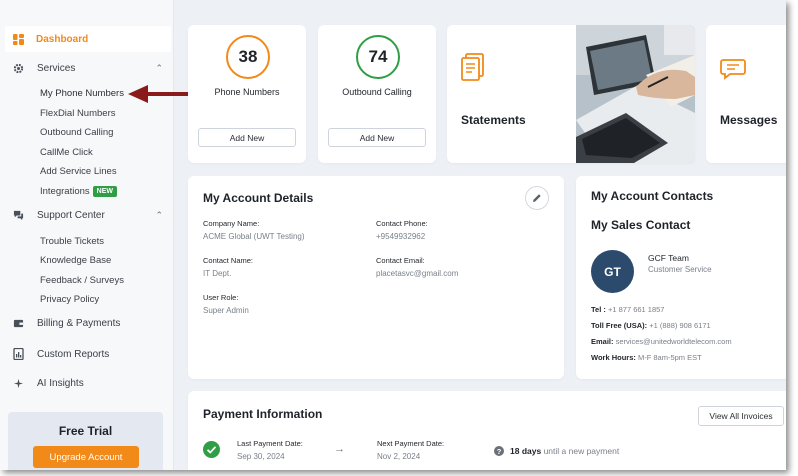  I want to click on edit-account-button, so click(537, 198).